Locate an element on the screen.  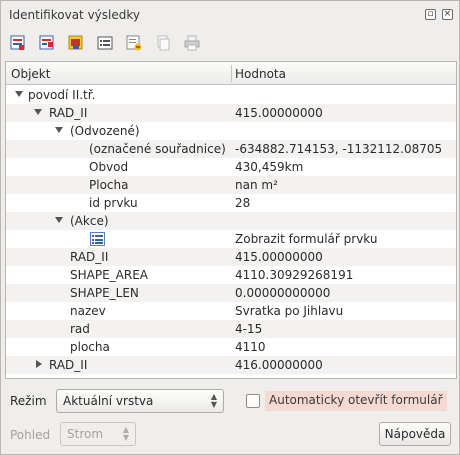
tree-row-layer: povodí II.tř. is located at coordinates (231, 95).